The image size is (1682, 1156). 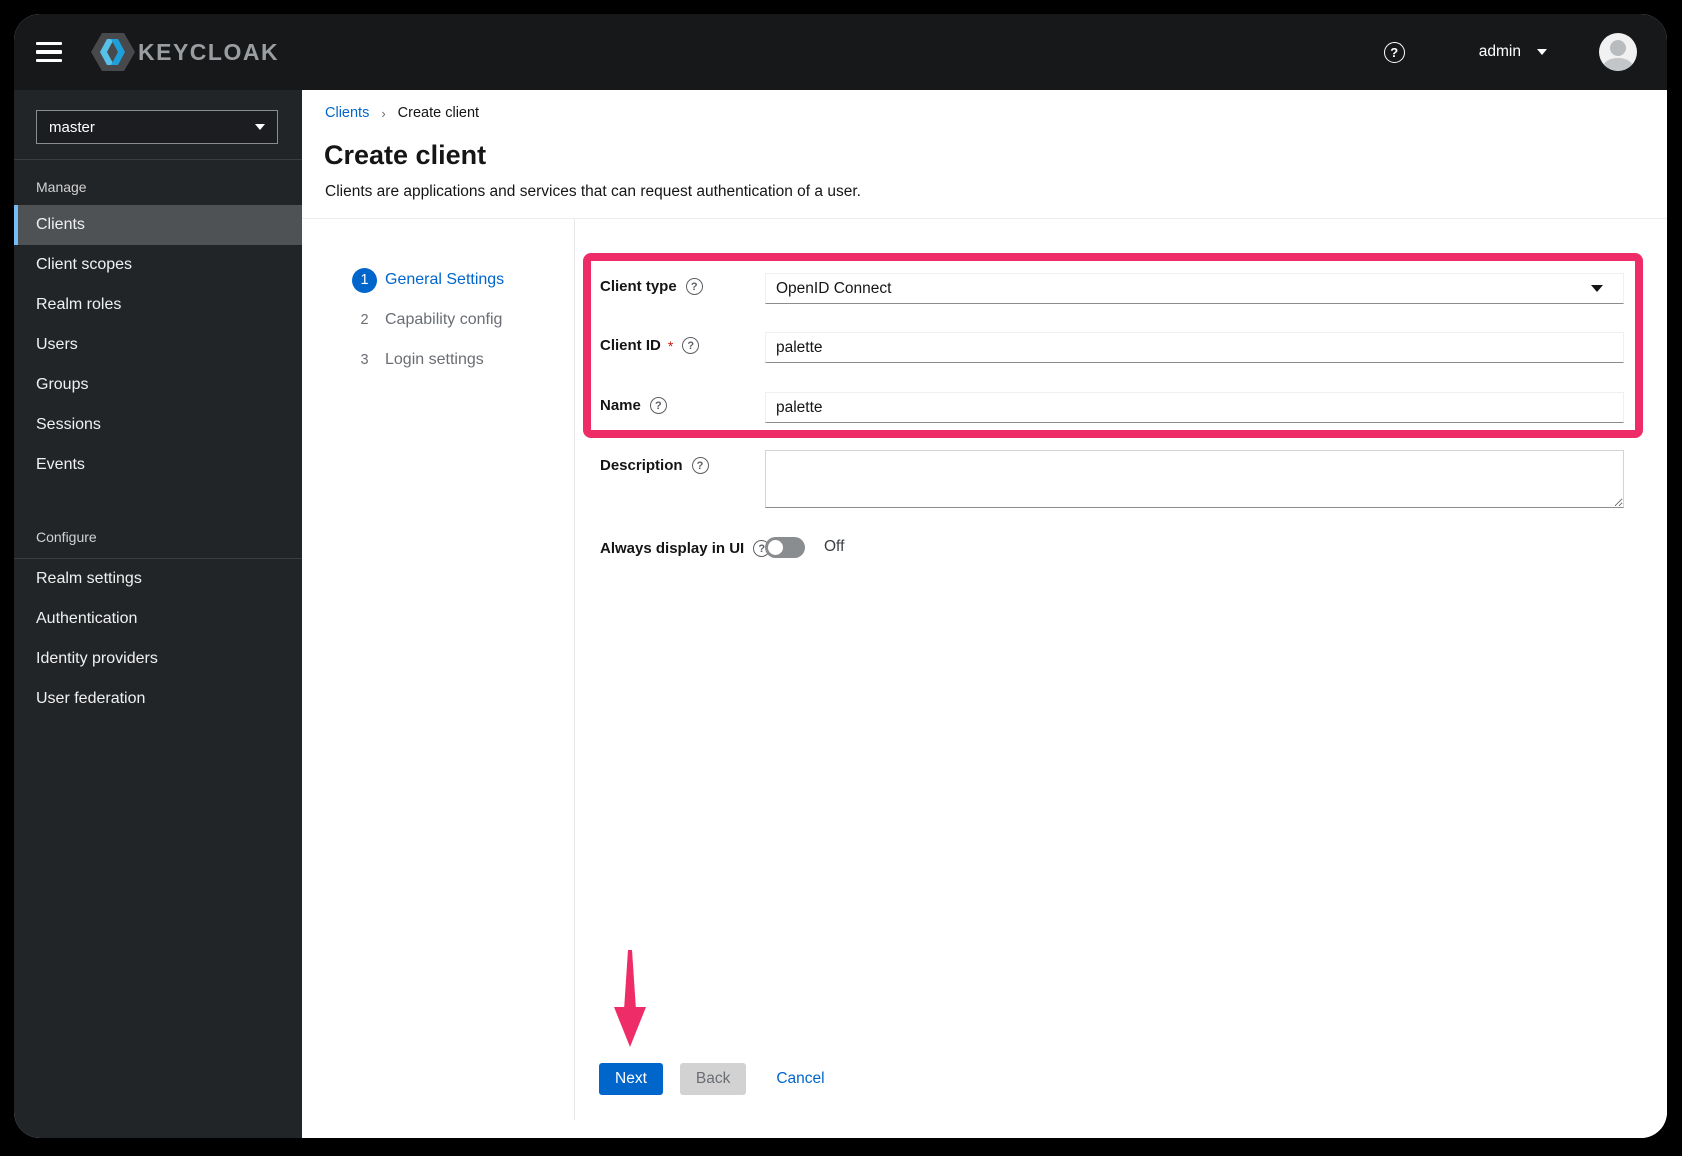 I want to click on always-display-toggle, so click(x=785, y=547).